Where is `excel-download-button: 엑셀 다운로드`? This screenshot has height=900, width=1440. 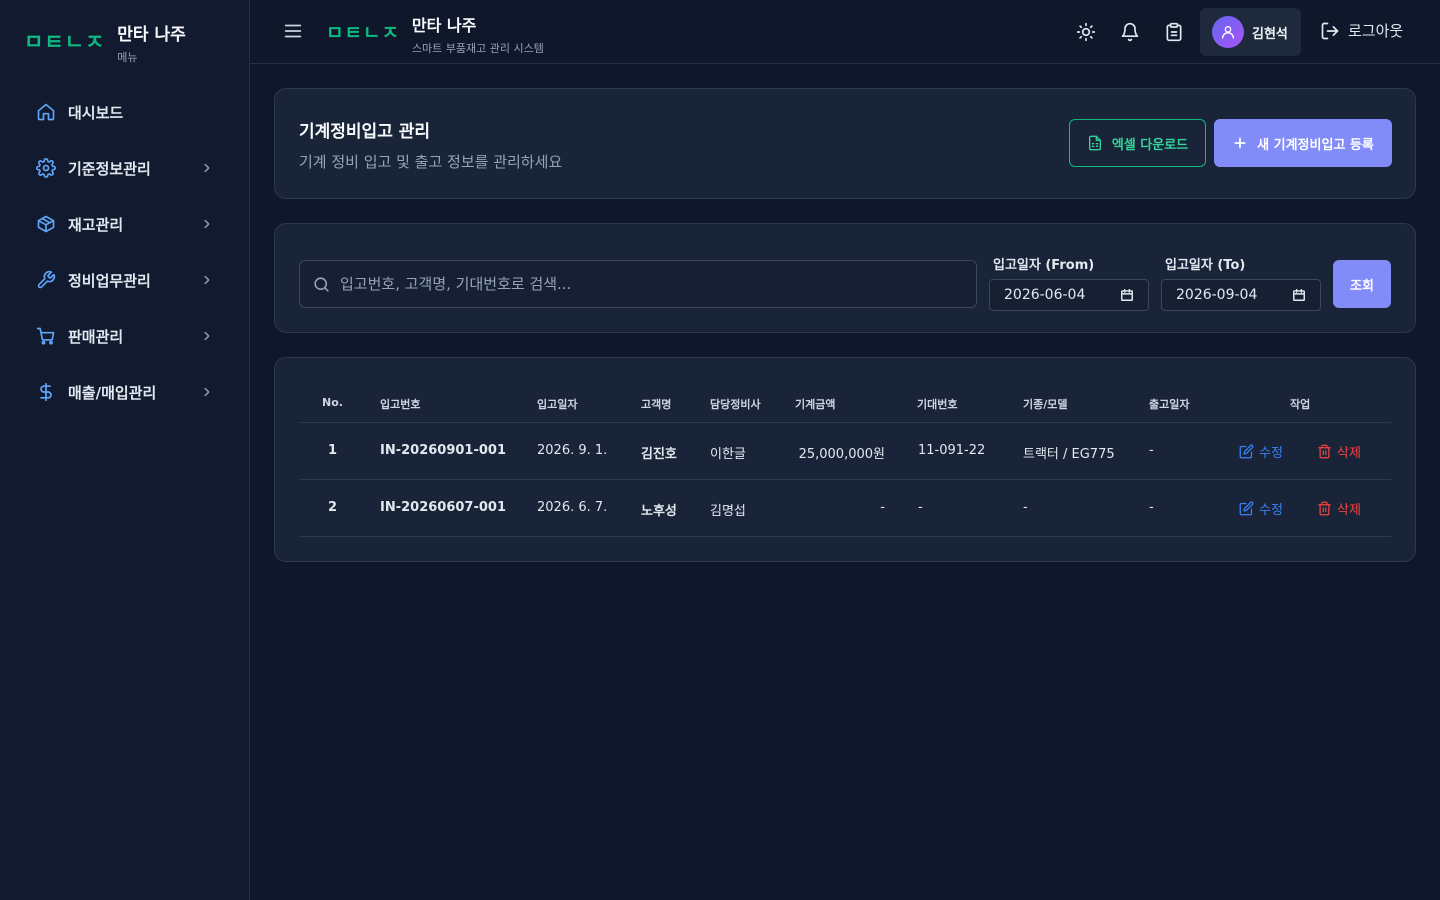 excel-download-button: 엑셀 다운로드 is located at coordinates (1137, 143).